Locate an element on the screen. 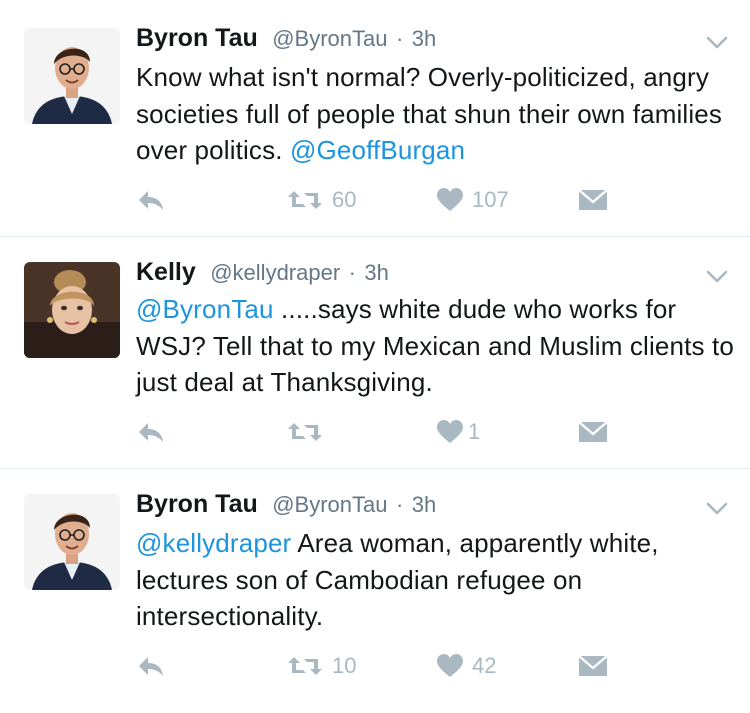 The image size is (750, 713). author-handle: @kellydraper is located at coordinates (275, 272).